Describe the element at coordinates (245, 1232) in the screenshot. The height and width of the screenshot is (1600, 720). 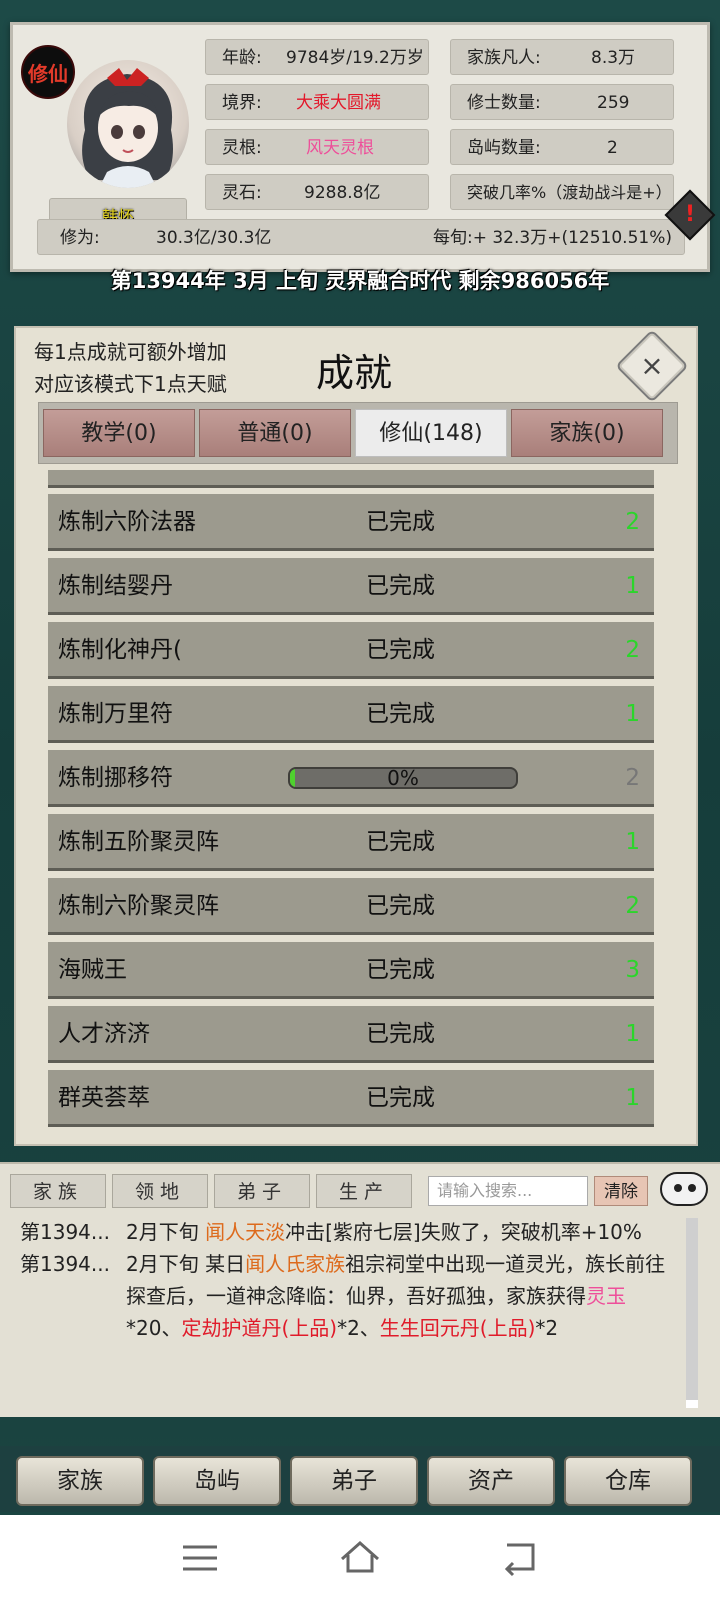
I see `log-person-link: 闻人天淡` at that location.